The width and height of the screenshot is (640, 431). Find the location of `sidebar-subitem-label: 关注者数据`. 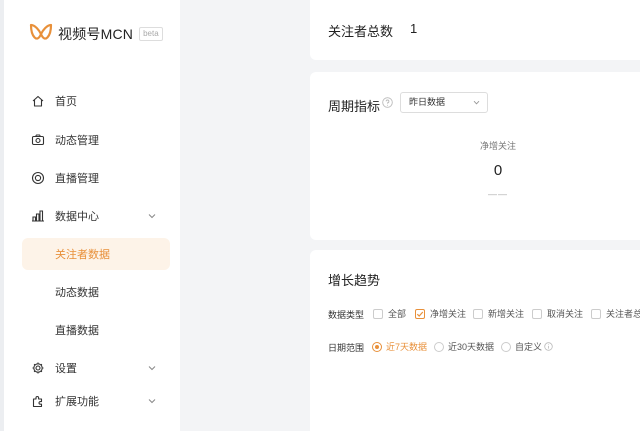

sidebar-subitem-label: 关注者数据 is located at coordinates (82, 255).